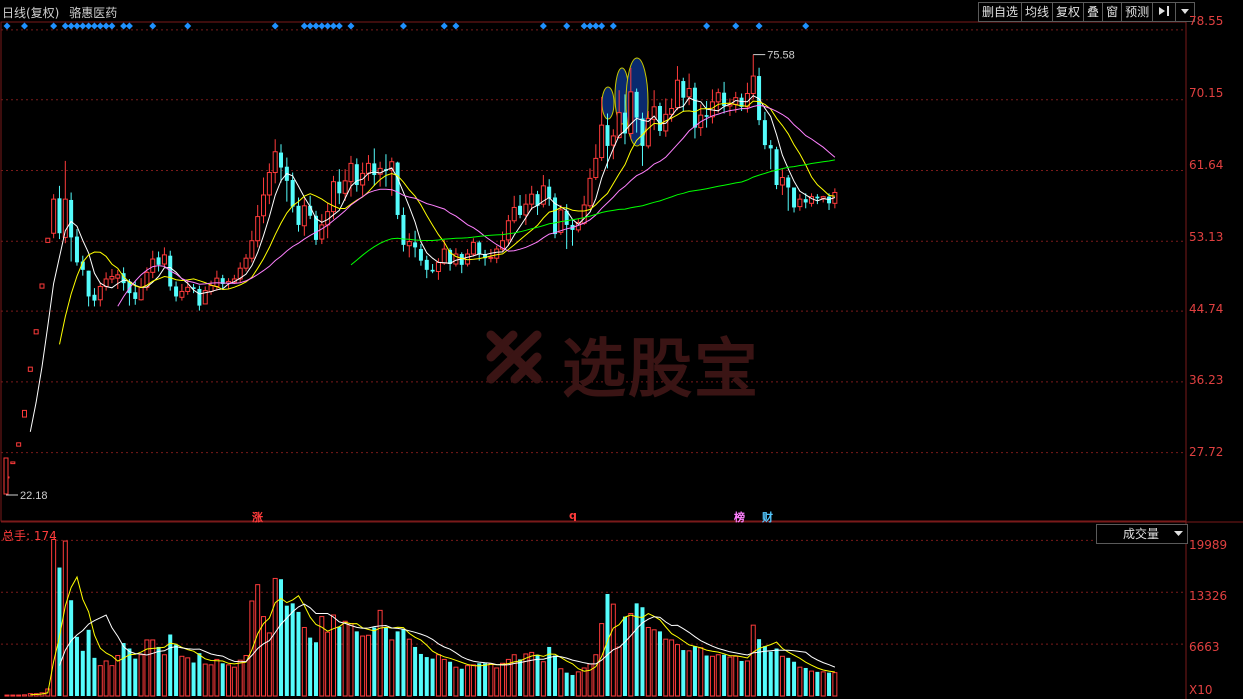 This screenshot has width=1243, height=699. What do you see at coordinates (1038, 12) in the screenshot?
I see `moving-average-button: 均线` at bounding box center [1038, 12].